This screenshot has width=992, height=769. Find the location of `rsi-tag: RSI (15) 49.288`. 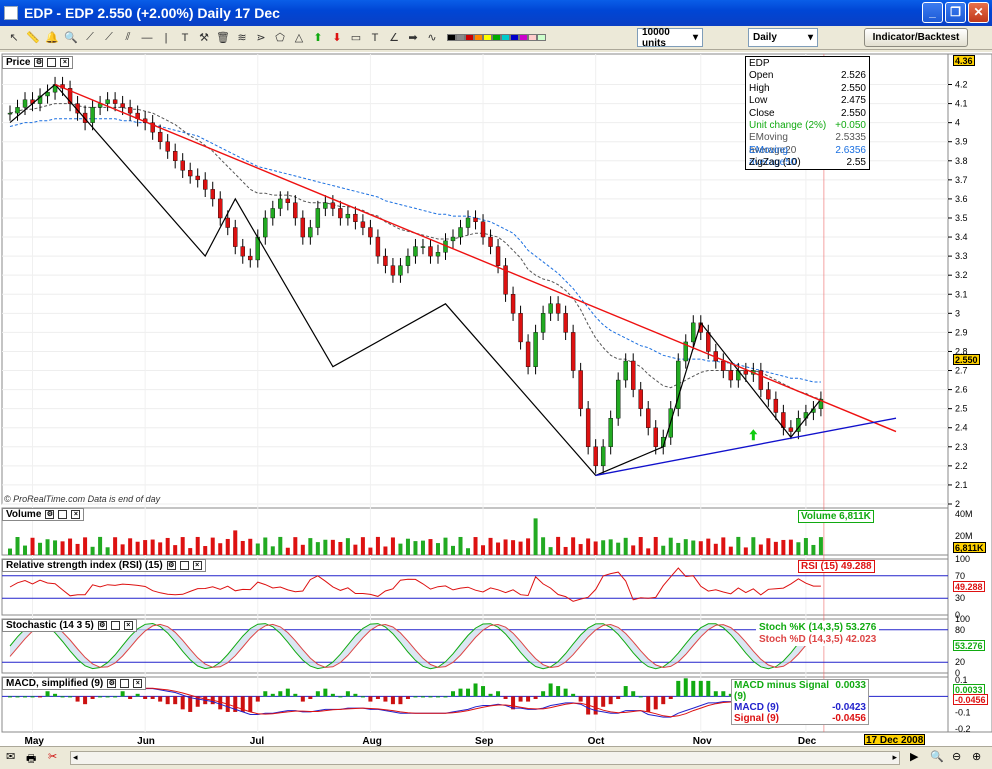

rsi-tag: RSI (15) 49.288 is located at coordinates (836, 566).